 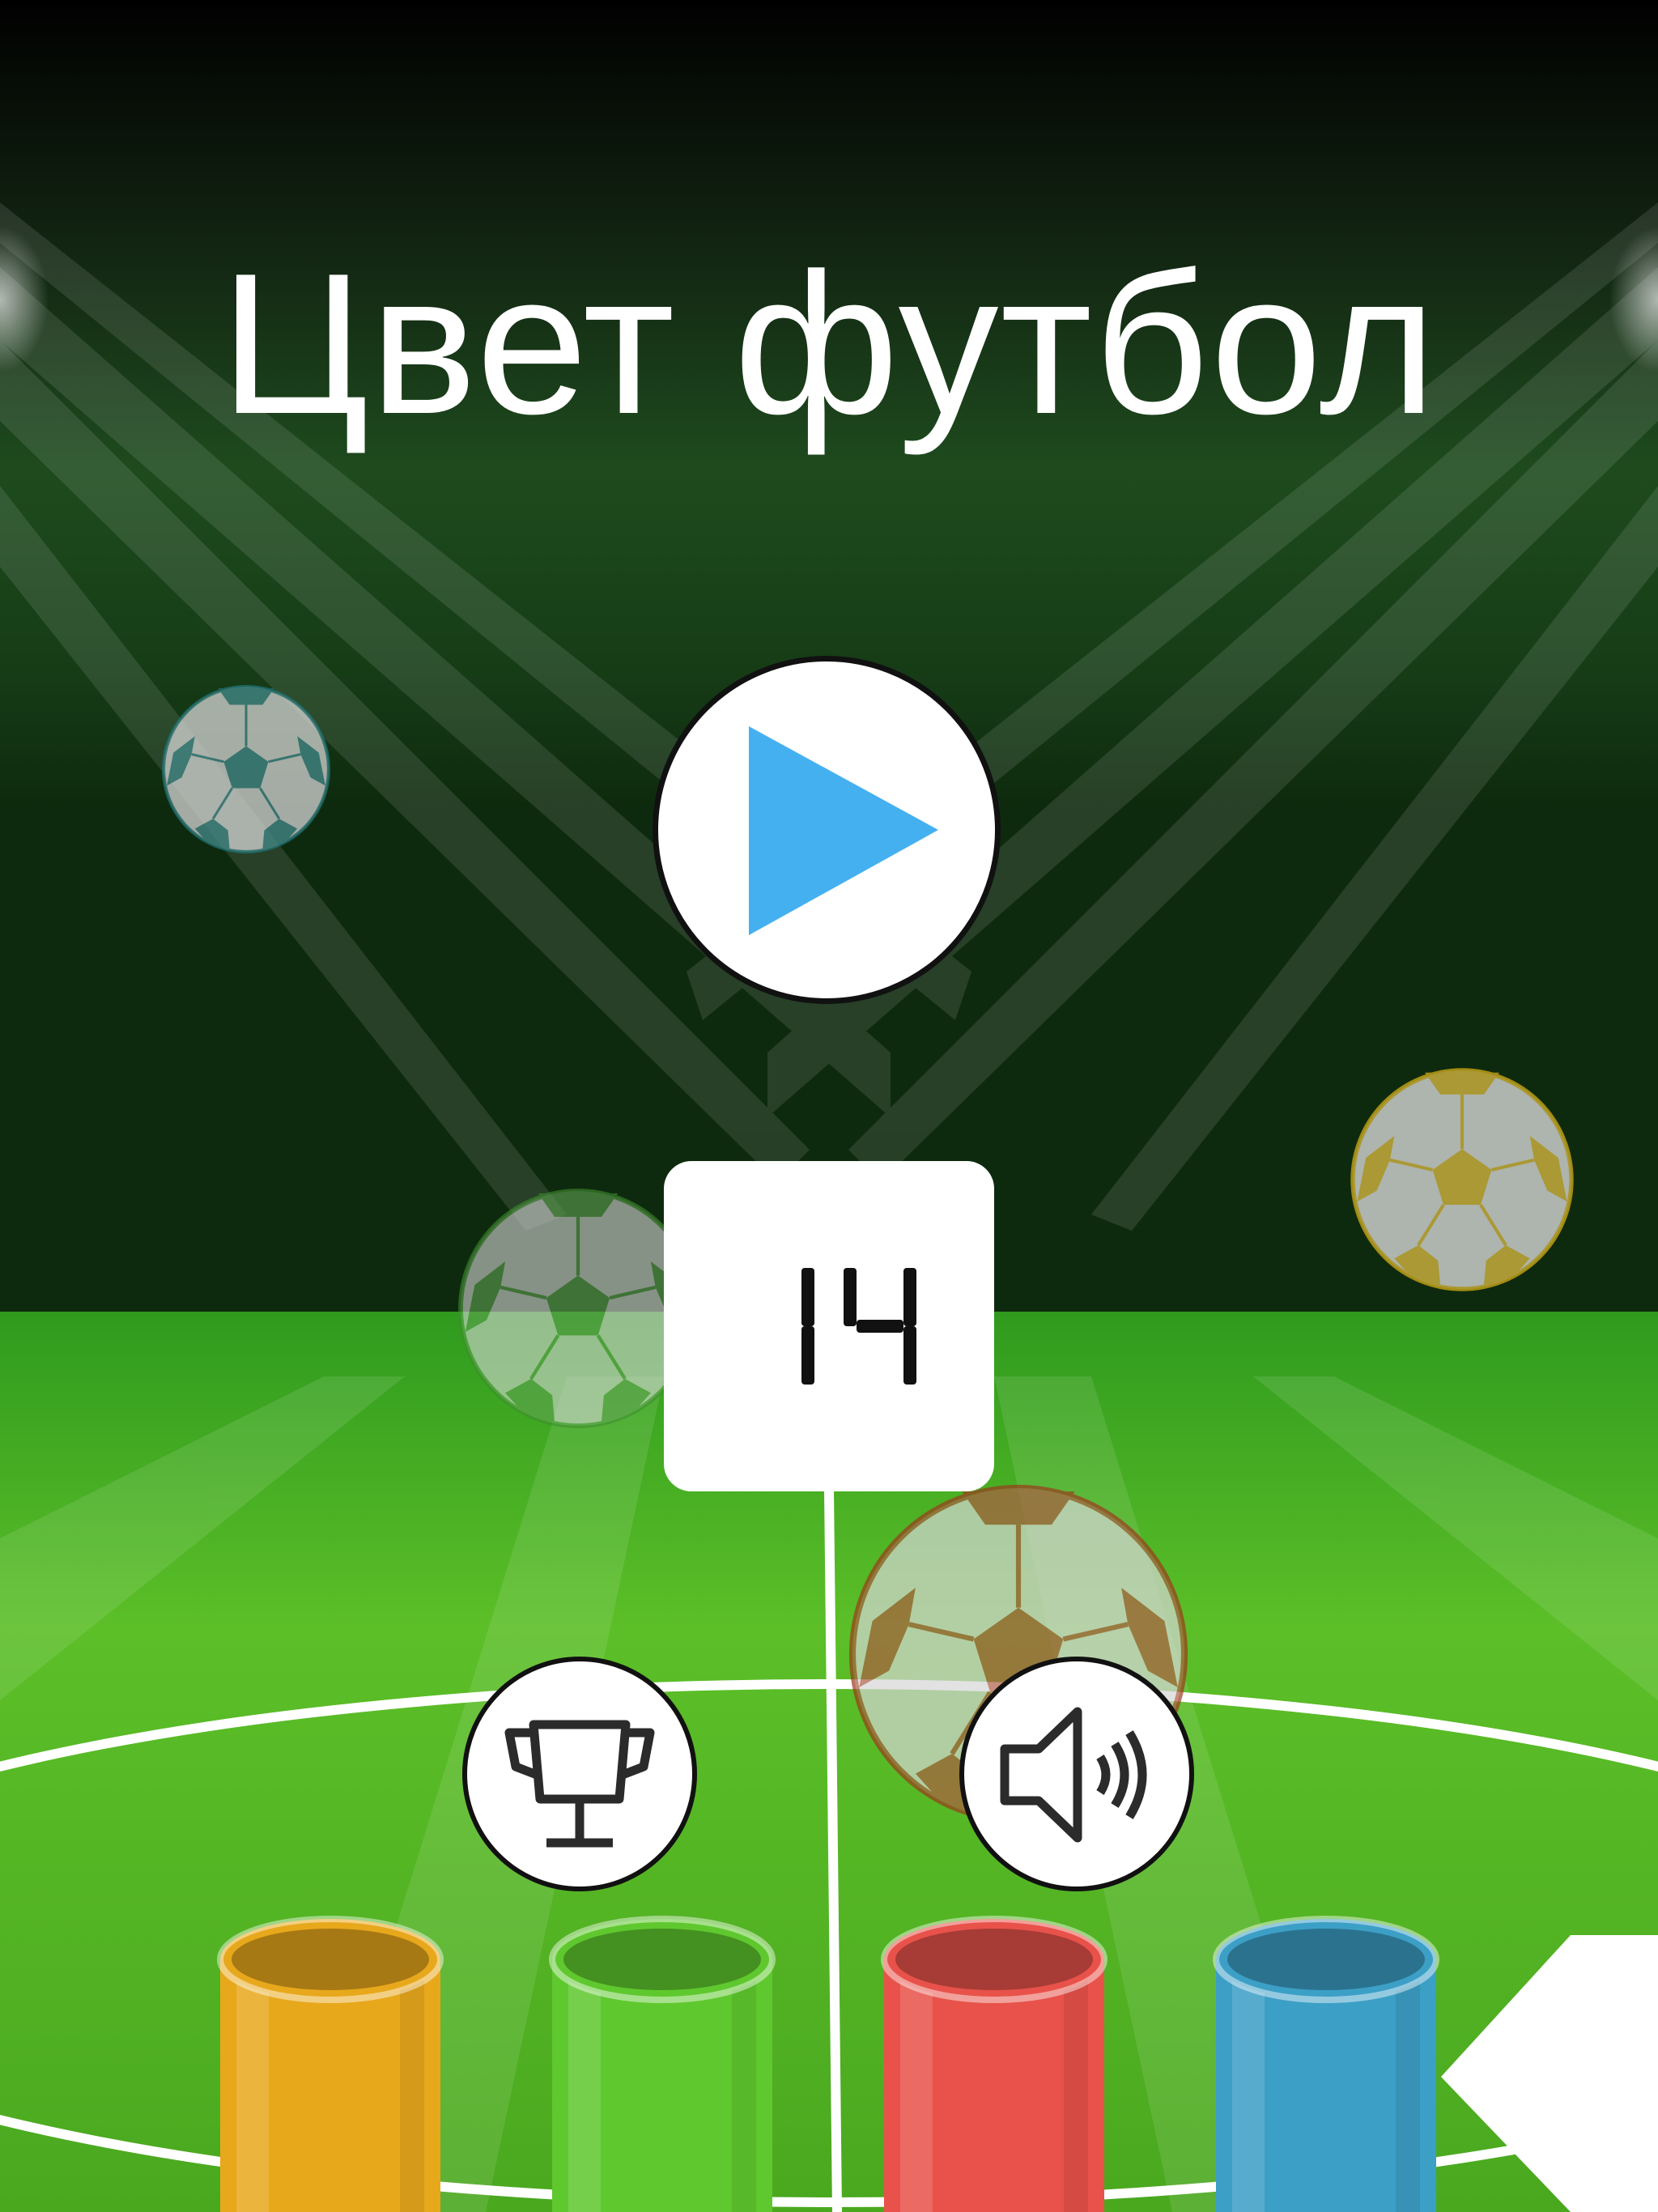 I want to click on blue-tube, so click(x=1326, y=2064).